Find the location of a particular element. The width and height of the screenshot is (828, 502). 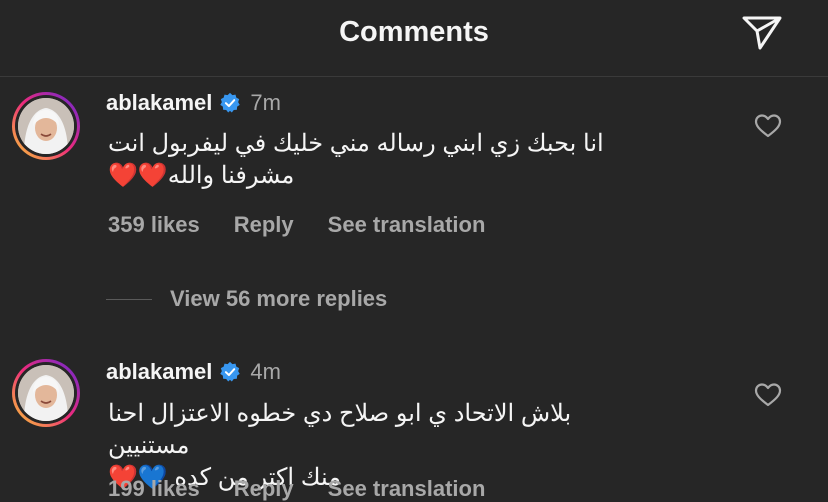

likes-count: 199 likes is located at coordinates (154, 489).